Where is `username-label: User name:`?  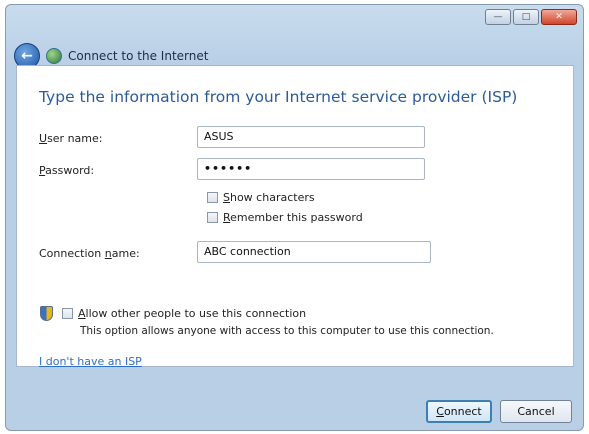 username-label: User name: is located at coordinates (71, 138).